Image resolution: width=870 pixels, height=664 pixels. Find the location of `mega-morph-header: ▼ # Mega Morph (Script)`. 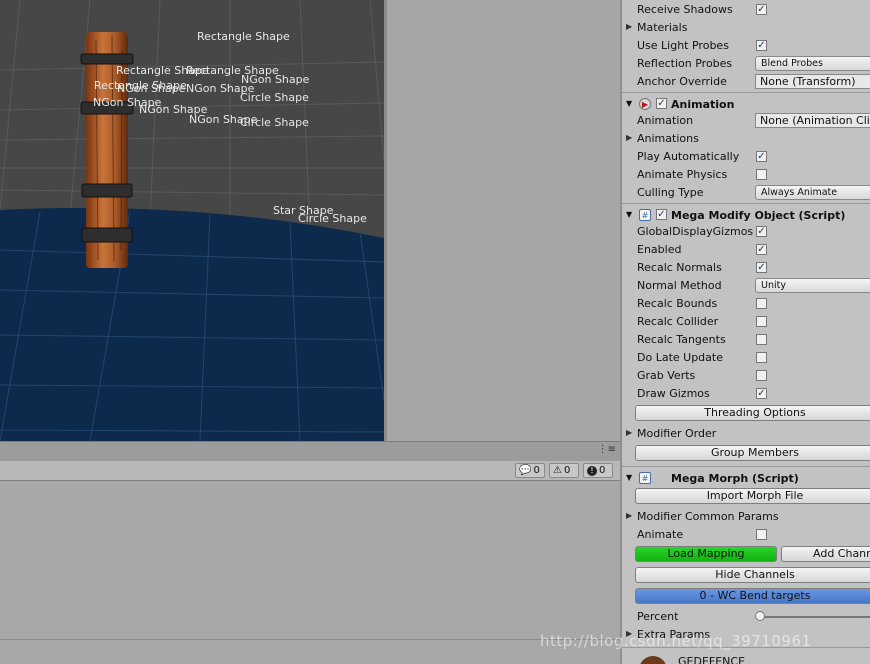

mega-morph-header: ▼ # Mega Morph (Script) is located at coordinates (746, 479).